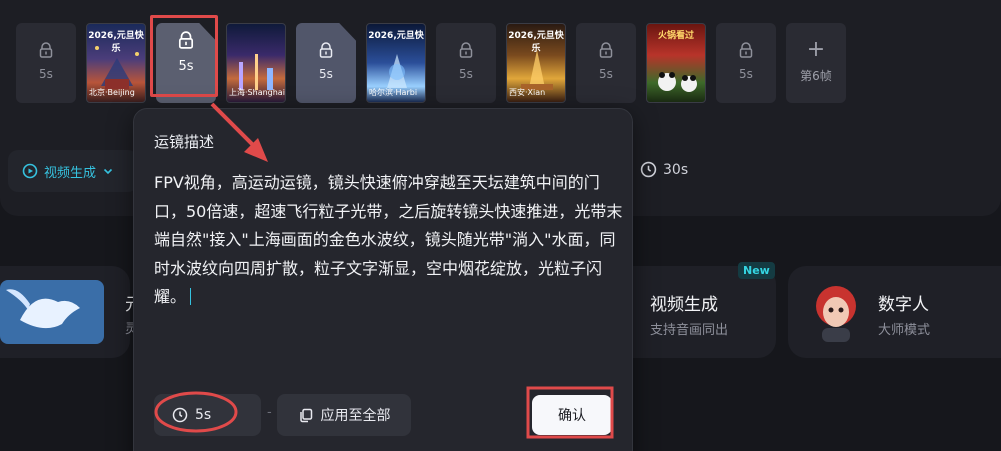 The image size is (1001, 451). What do you see at coordinates (257, 92) in the screenshot?
I see `image-location: 上海·Shanghai` at bounding box center [257, 92].